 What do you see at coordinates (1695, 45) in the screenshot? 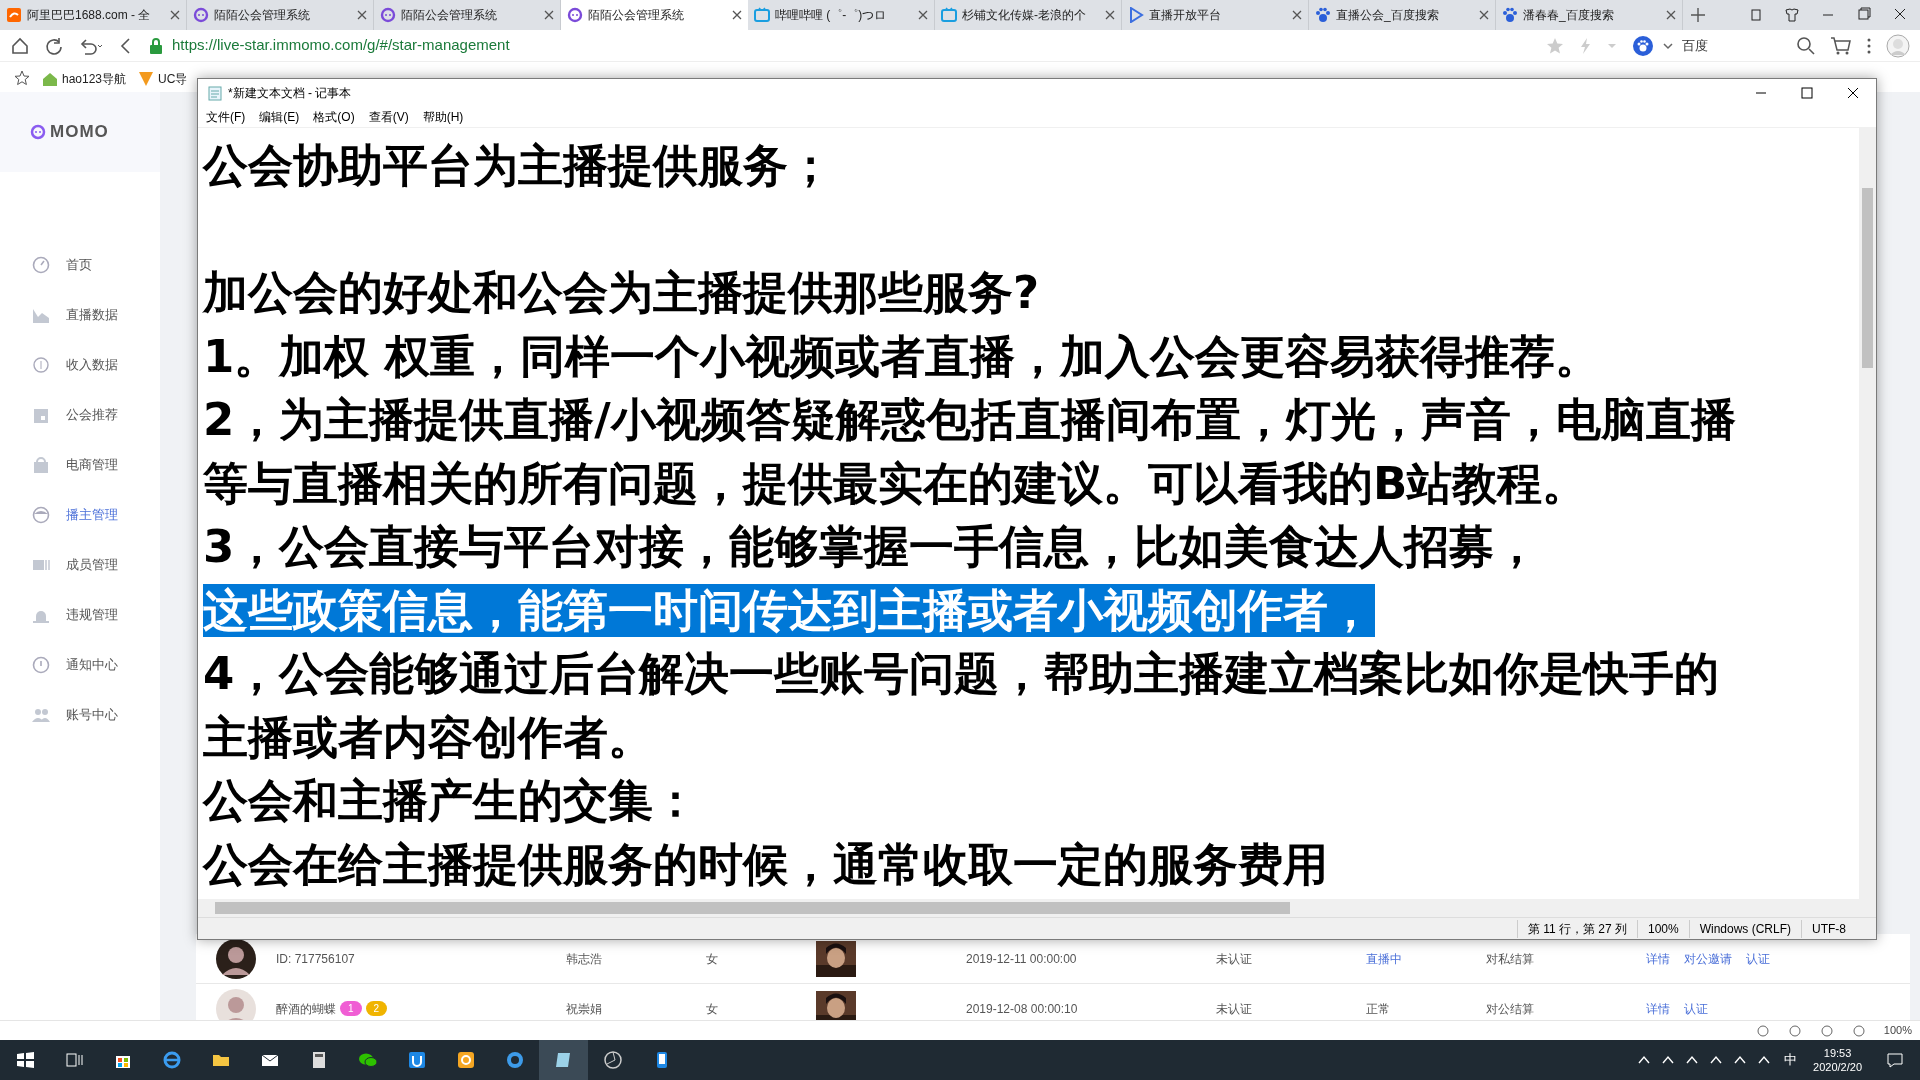
I see `search-engine-label: 百度` at bounding box center [1695, 45].